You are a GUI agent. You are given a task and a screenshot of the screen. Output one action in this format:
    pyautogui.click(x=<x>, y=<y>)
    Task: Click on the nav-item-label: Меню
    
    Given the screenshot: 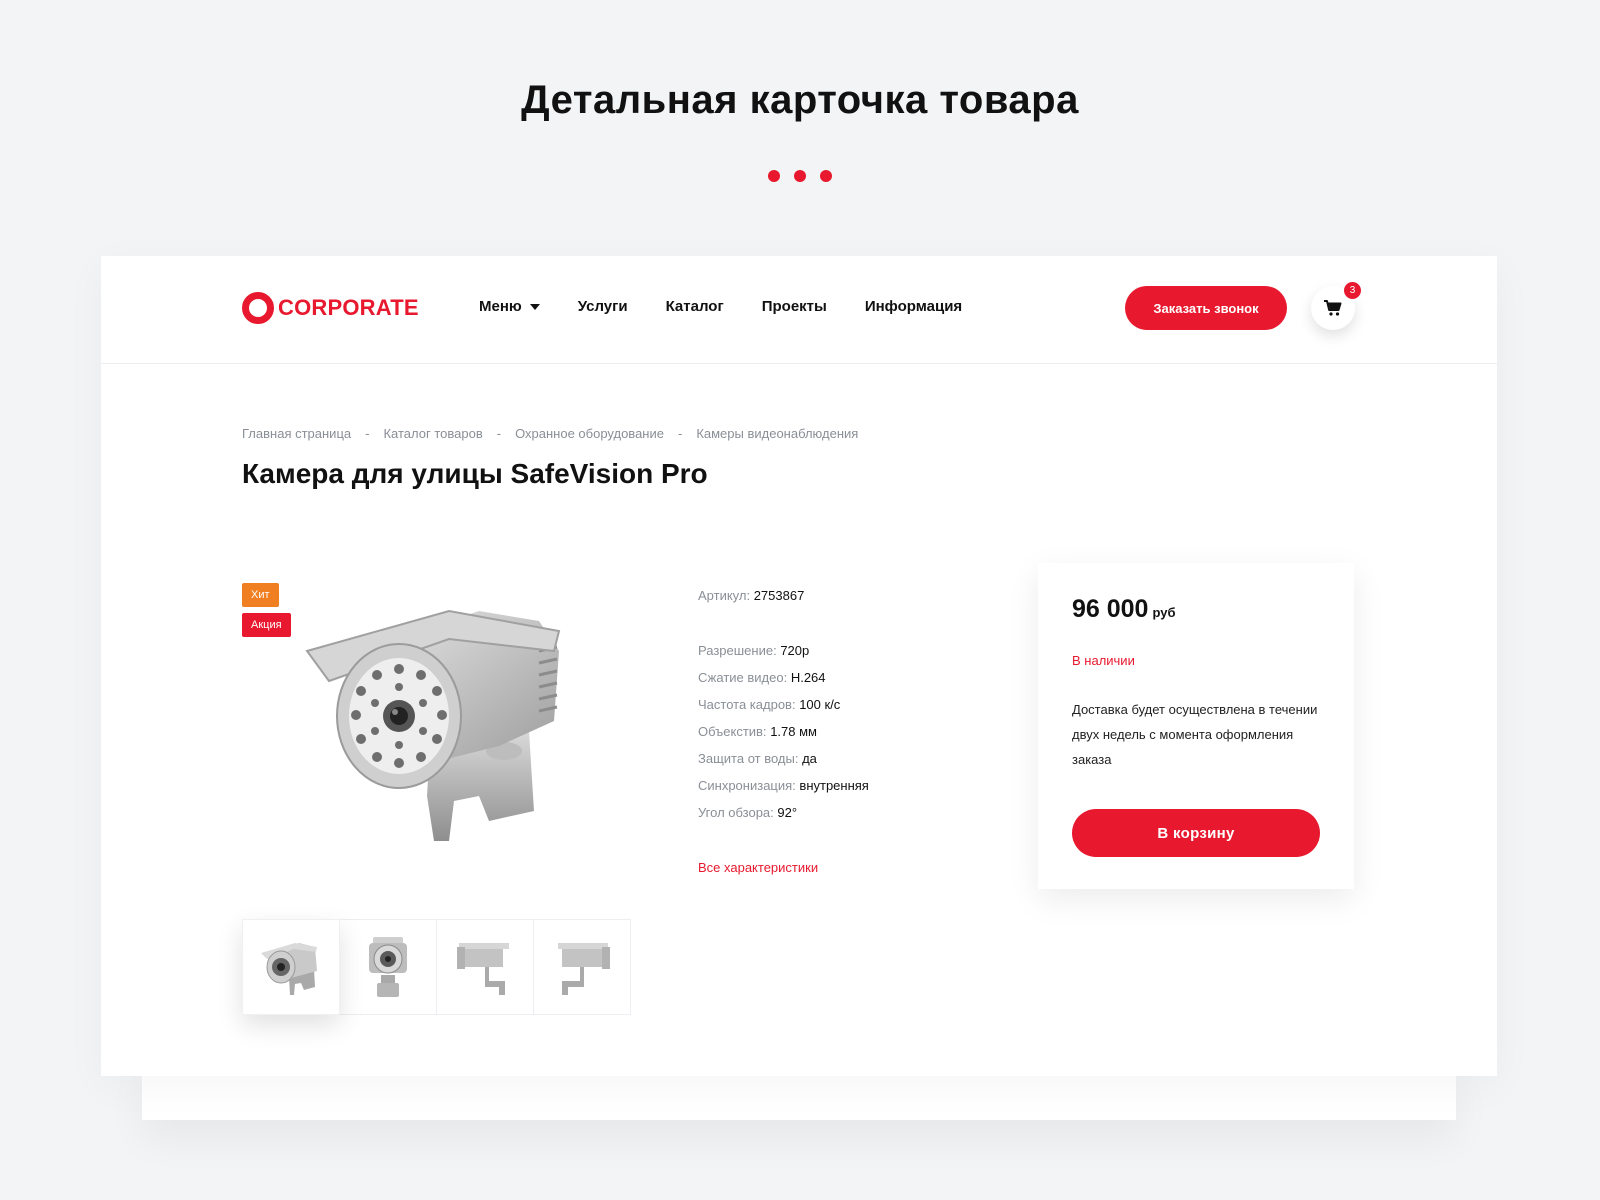 What is the action you would take?
    pyautogui.click(x=500, y=306)
    